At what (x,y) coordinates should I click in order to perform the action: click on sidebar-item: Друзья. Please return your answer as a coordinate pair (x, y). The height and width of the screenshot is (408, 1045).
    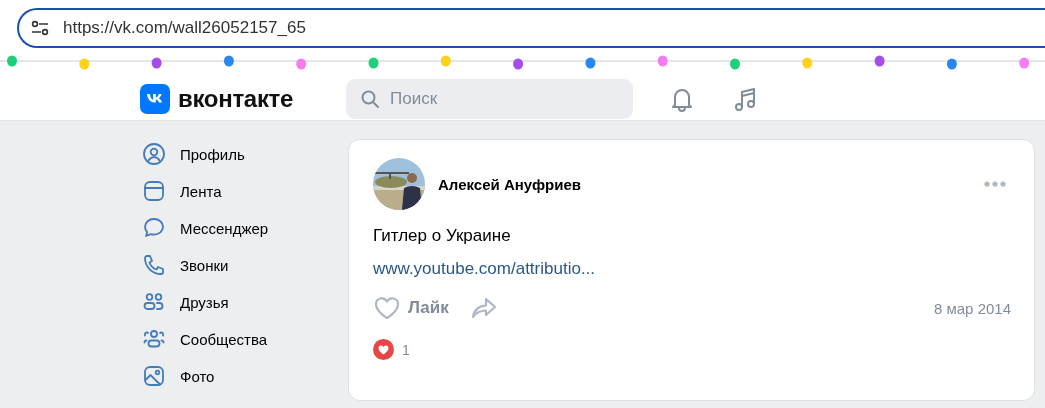
    Looking at the image, I should click on (185, 302).